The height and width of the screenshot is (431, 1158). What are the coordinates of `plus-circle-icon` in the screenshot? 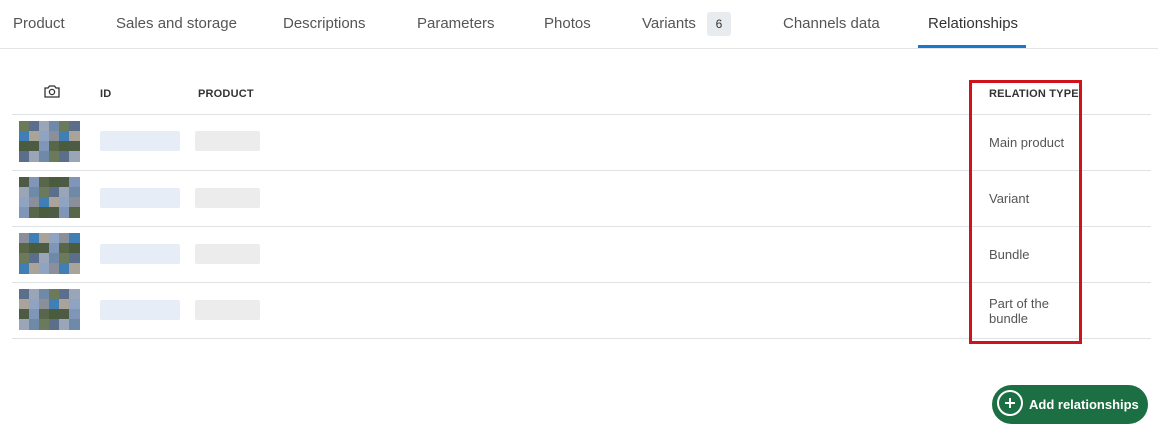 It's located at (1010, 403).